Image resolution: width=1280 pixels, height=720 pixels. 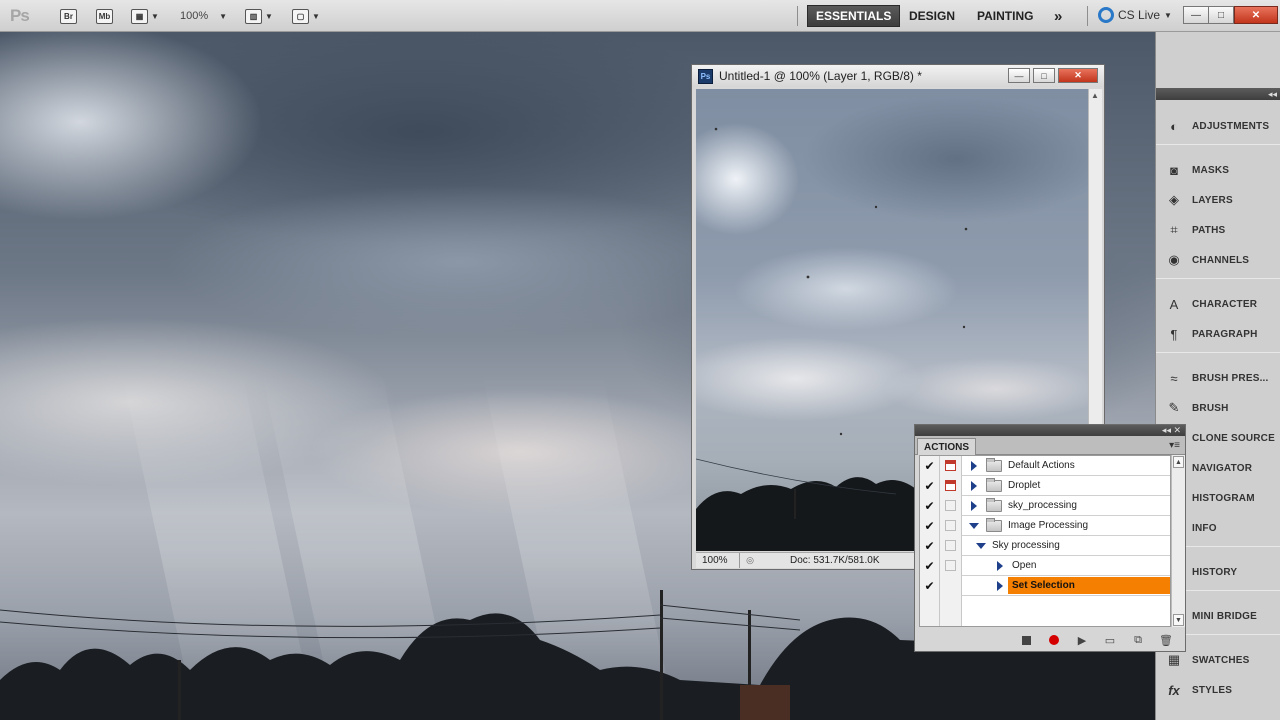 What do you see at coordinates (946, 446) in the screenshot?
I see `tab-actions: ACTIONS` at bounding box center [946, 446].